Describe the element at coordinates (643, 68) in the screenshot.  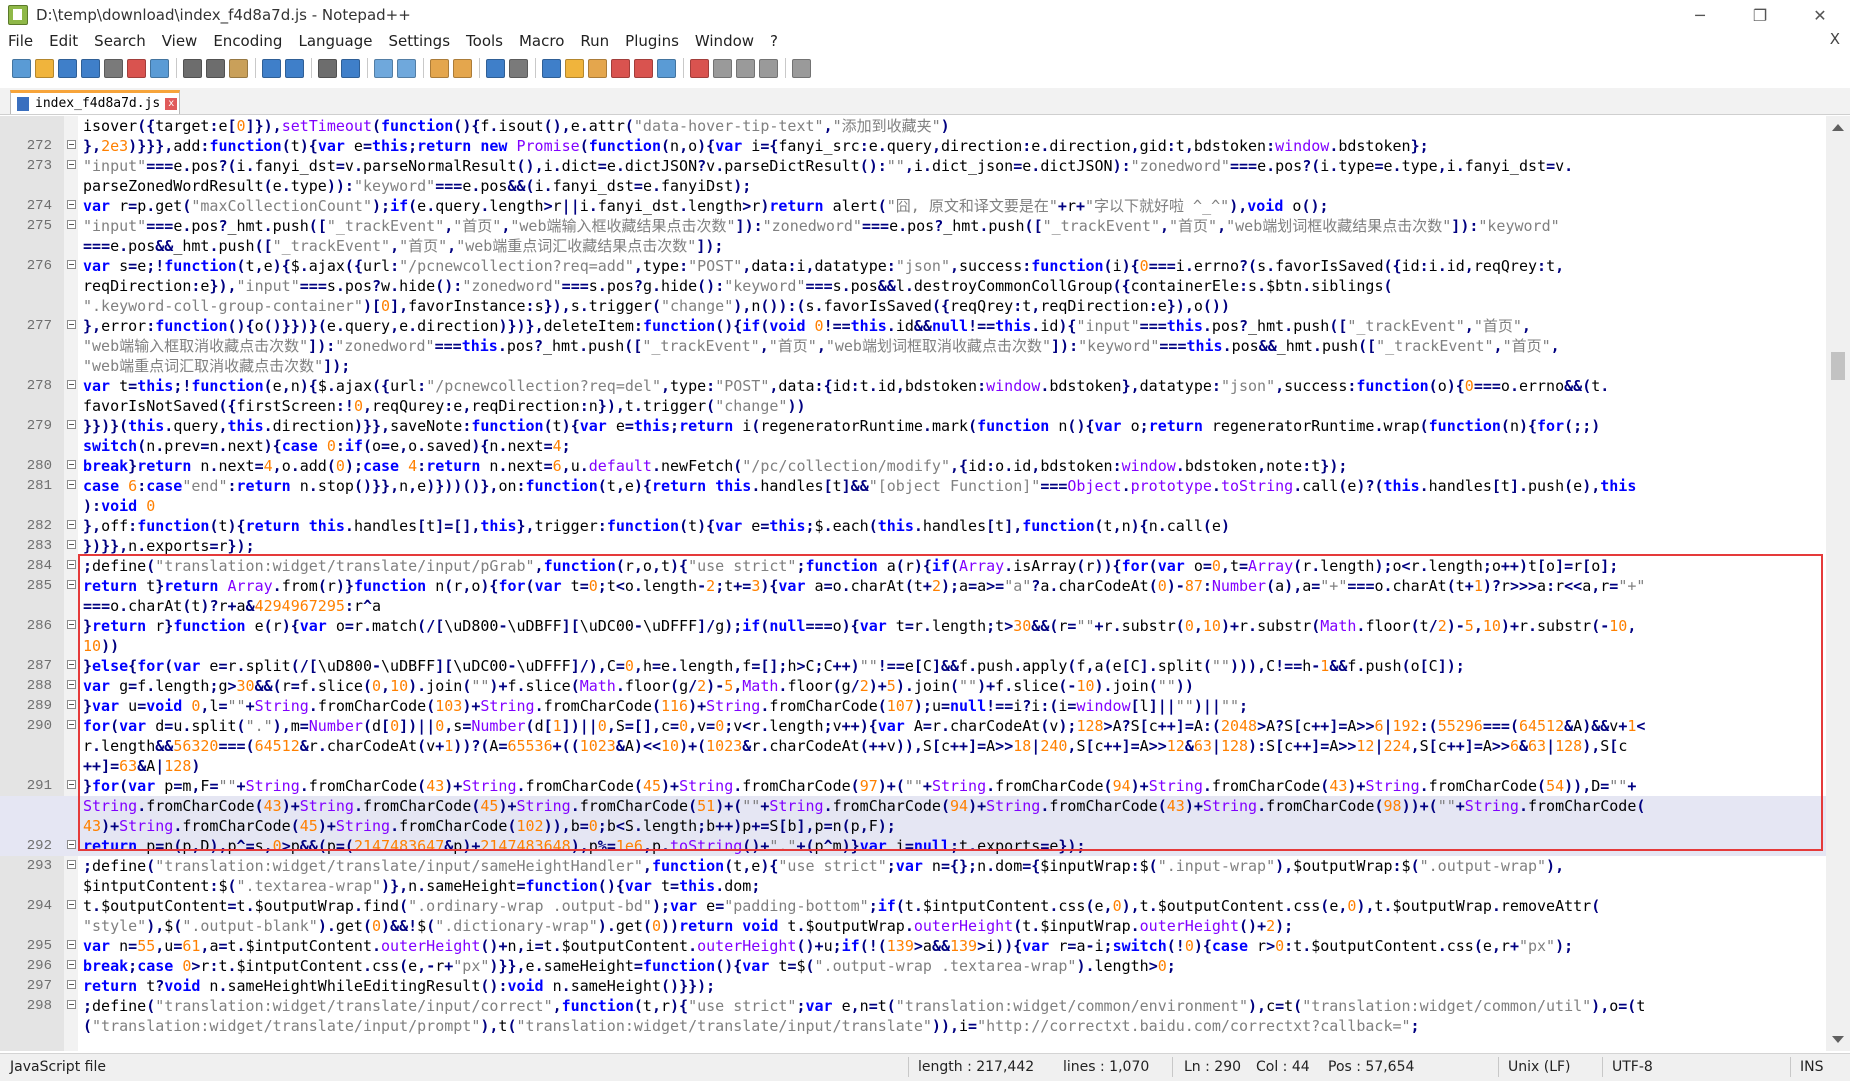
I see `folder-workspace-icon` at that location.